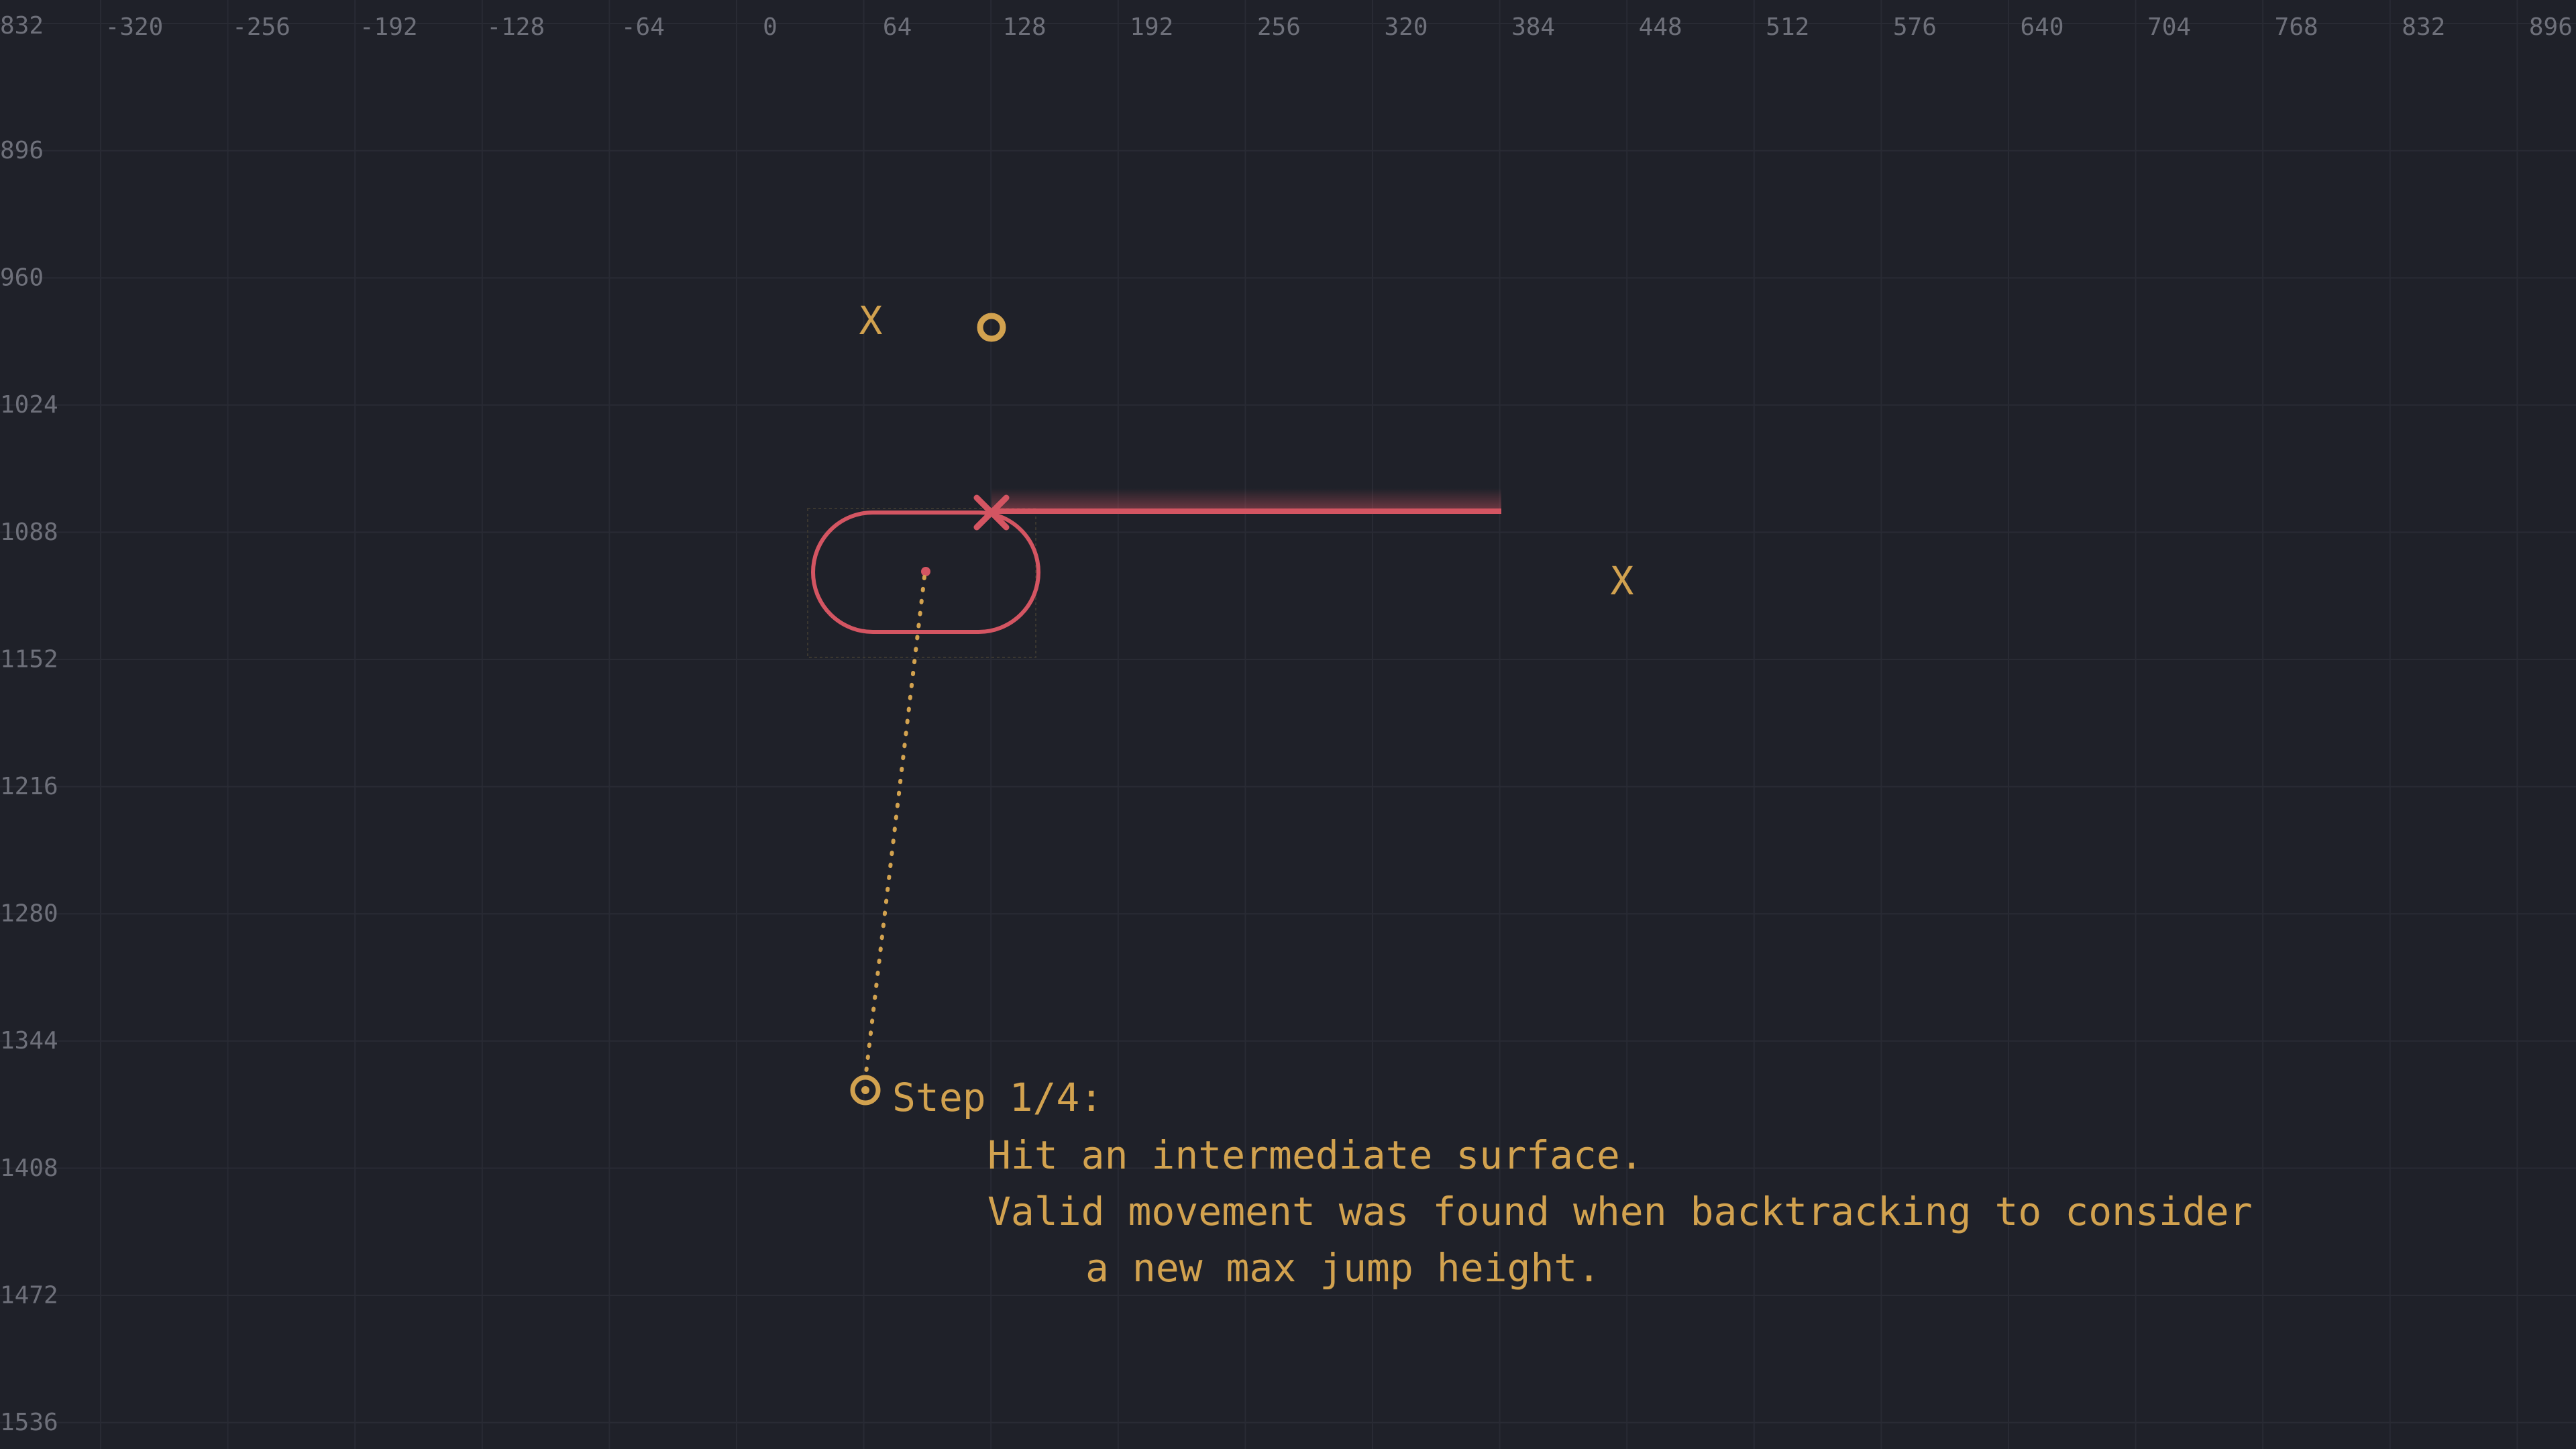 This screenshot has height=1449, width=2576. Describe the element at coordinates (1315, 1155) in the screenshot. I see `step-line-1: Hit an intermediate surface.` at that location.